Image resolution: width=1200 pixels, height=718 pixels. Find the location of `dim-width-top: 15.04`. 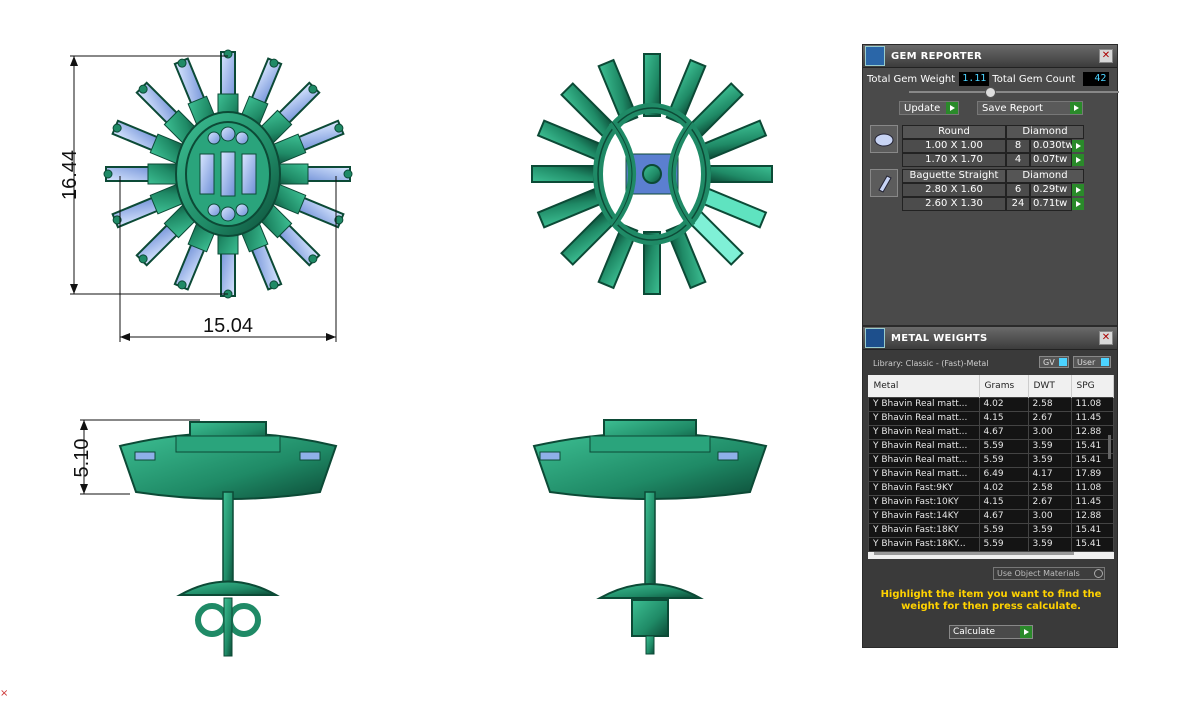

dim-width-top: 15.04 is located at coordinates (228, 326).